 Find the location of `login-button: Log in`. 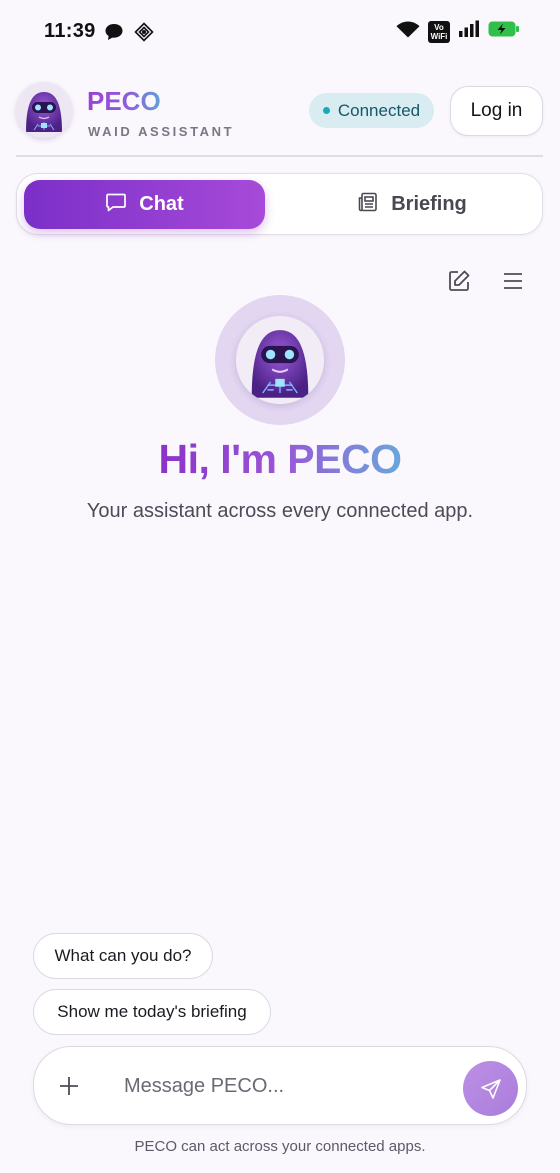

login-button: Log in is located at coordinates (496, 111).